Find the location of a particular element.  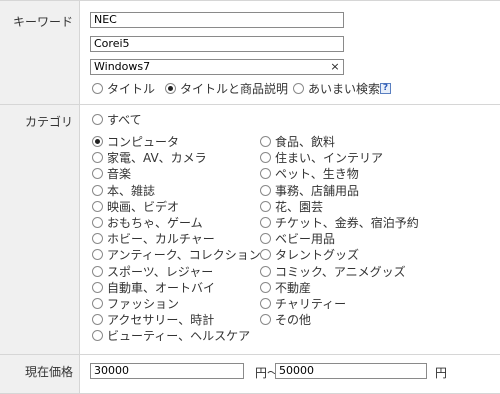

price-unit: 円 is located at coordinates (441, 373).